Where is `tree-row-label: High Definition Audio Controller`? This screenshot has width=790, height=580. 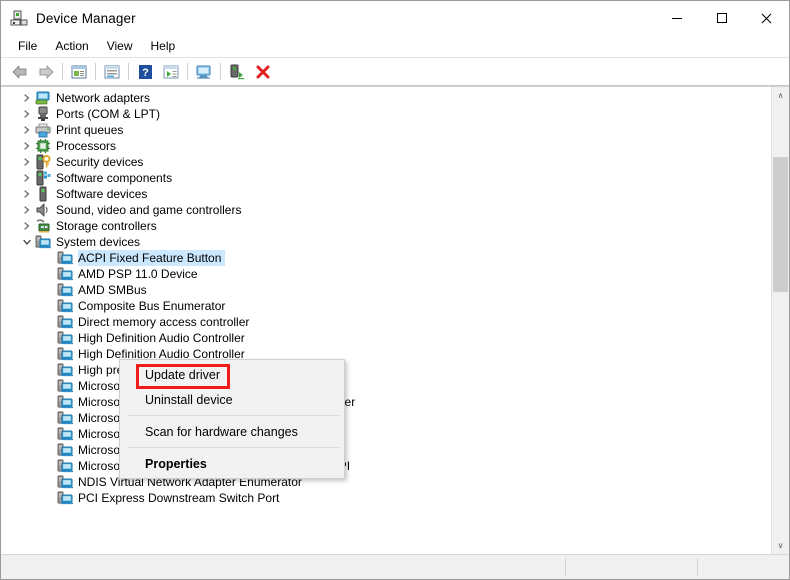
tree-row-label: High Definition Audio Controller is located at coordinates (161, 338).